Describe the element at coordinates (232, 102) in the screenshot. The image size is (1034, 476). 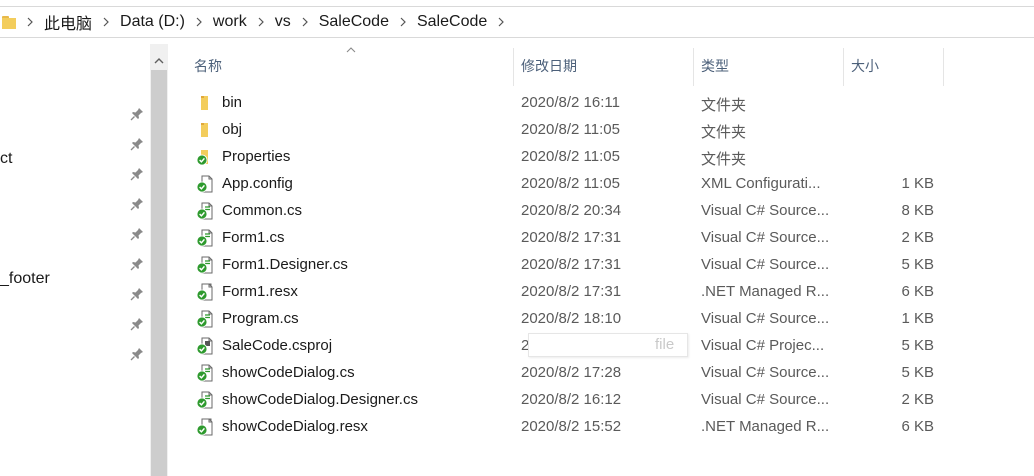
I see `file-name: bin` at that location.